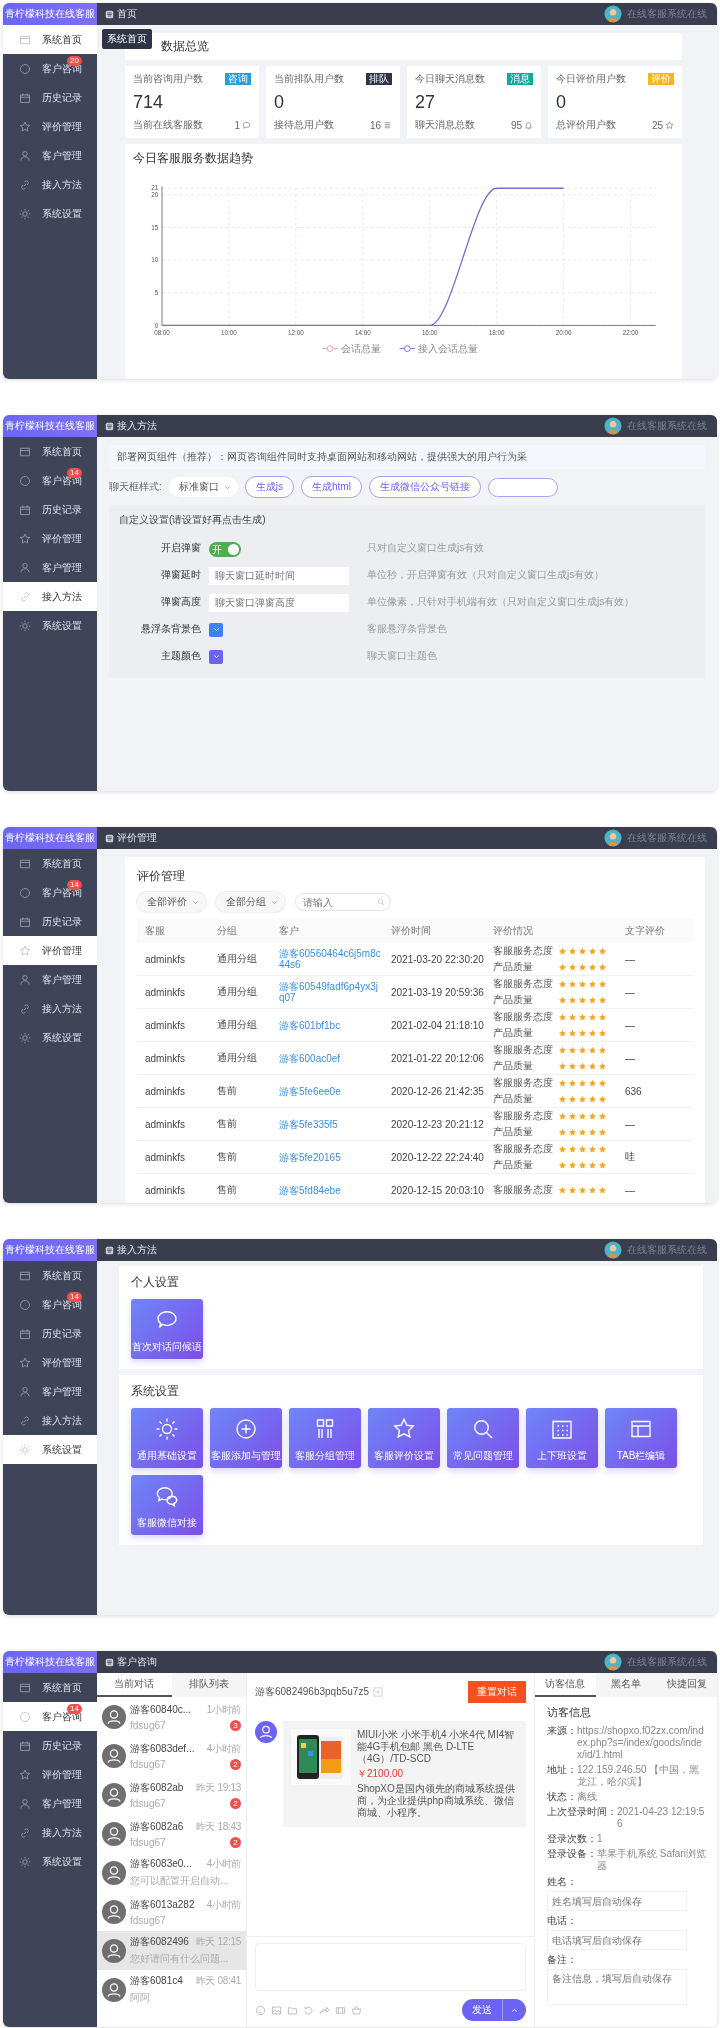 This screenshot has height=2028, width=720. I want to click on filter-select: 全部分组, so click(250, 902).